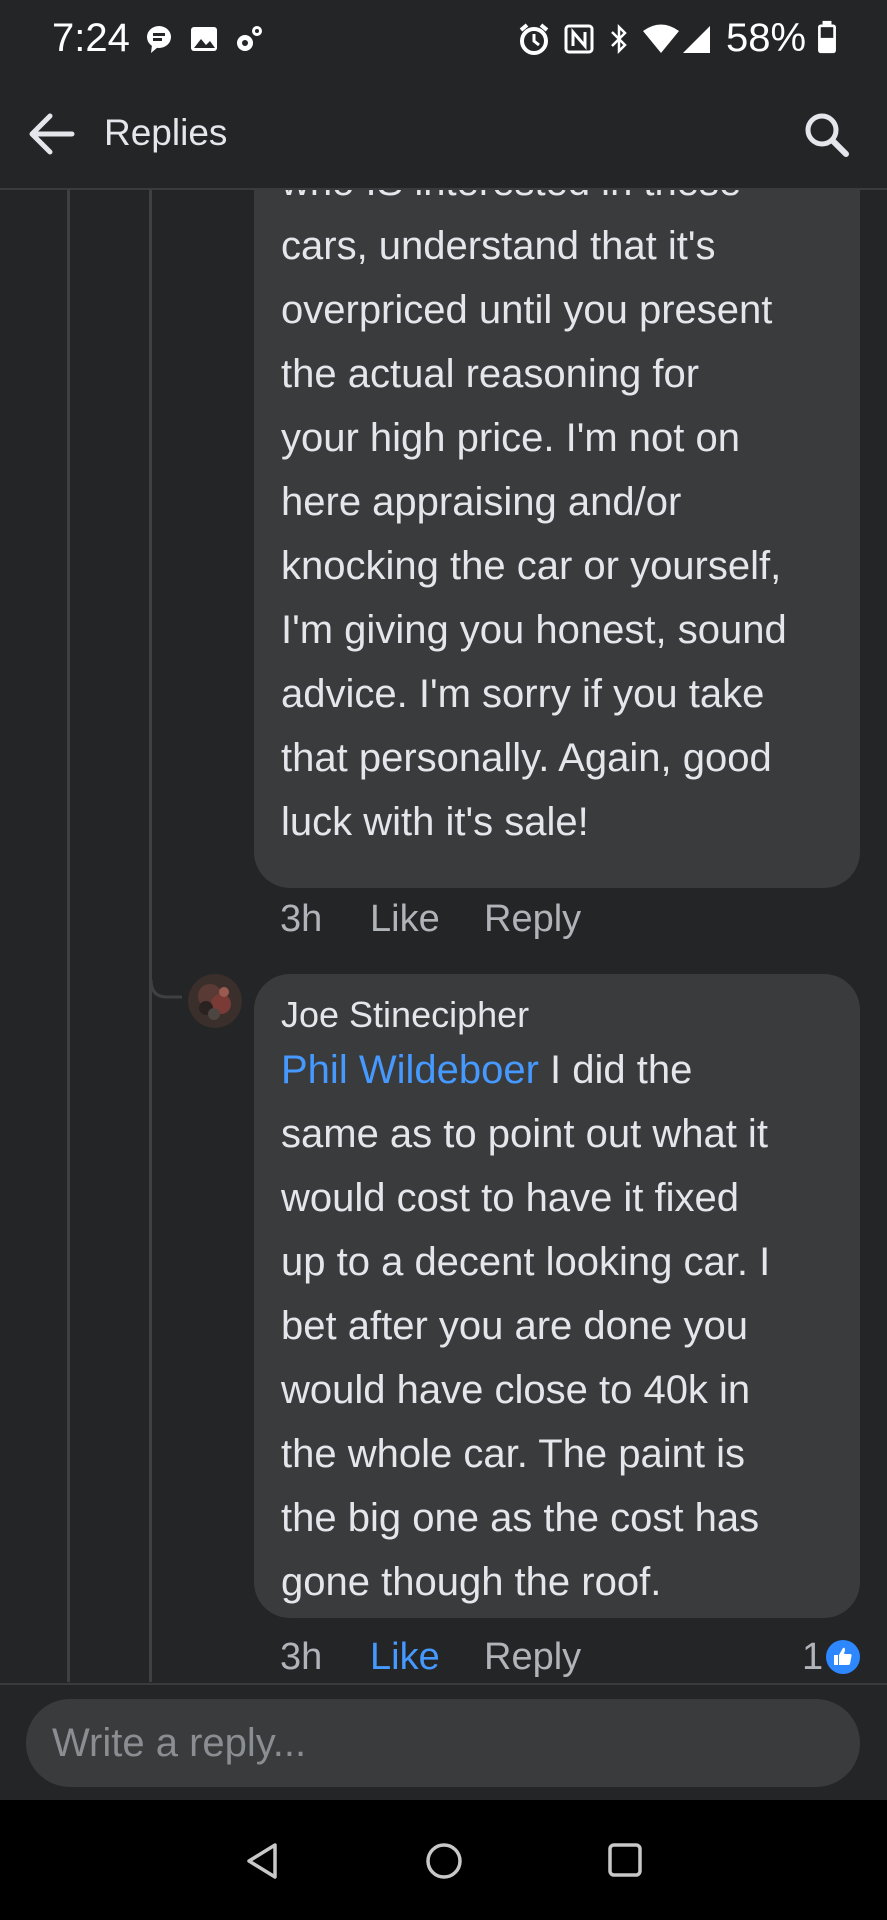 This screenshot has height=1920, width=887. Describe the element at coordinates (435, 822) in the screenshot. I see `comment-line: luck with it's sale!` at that location.